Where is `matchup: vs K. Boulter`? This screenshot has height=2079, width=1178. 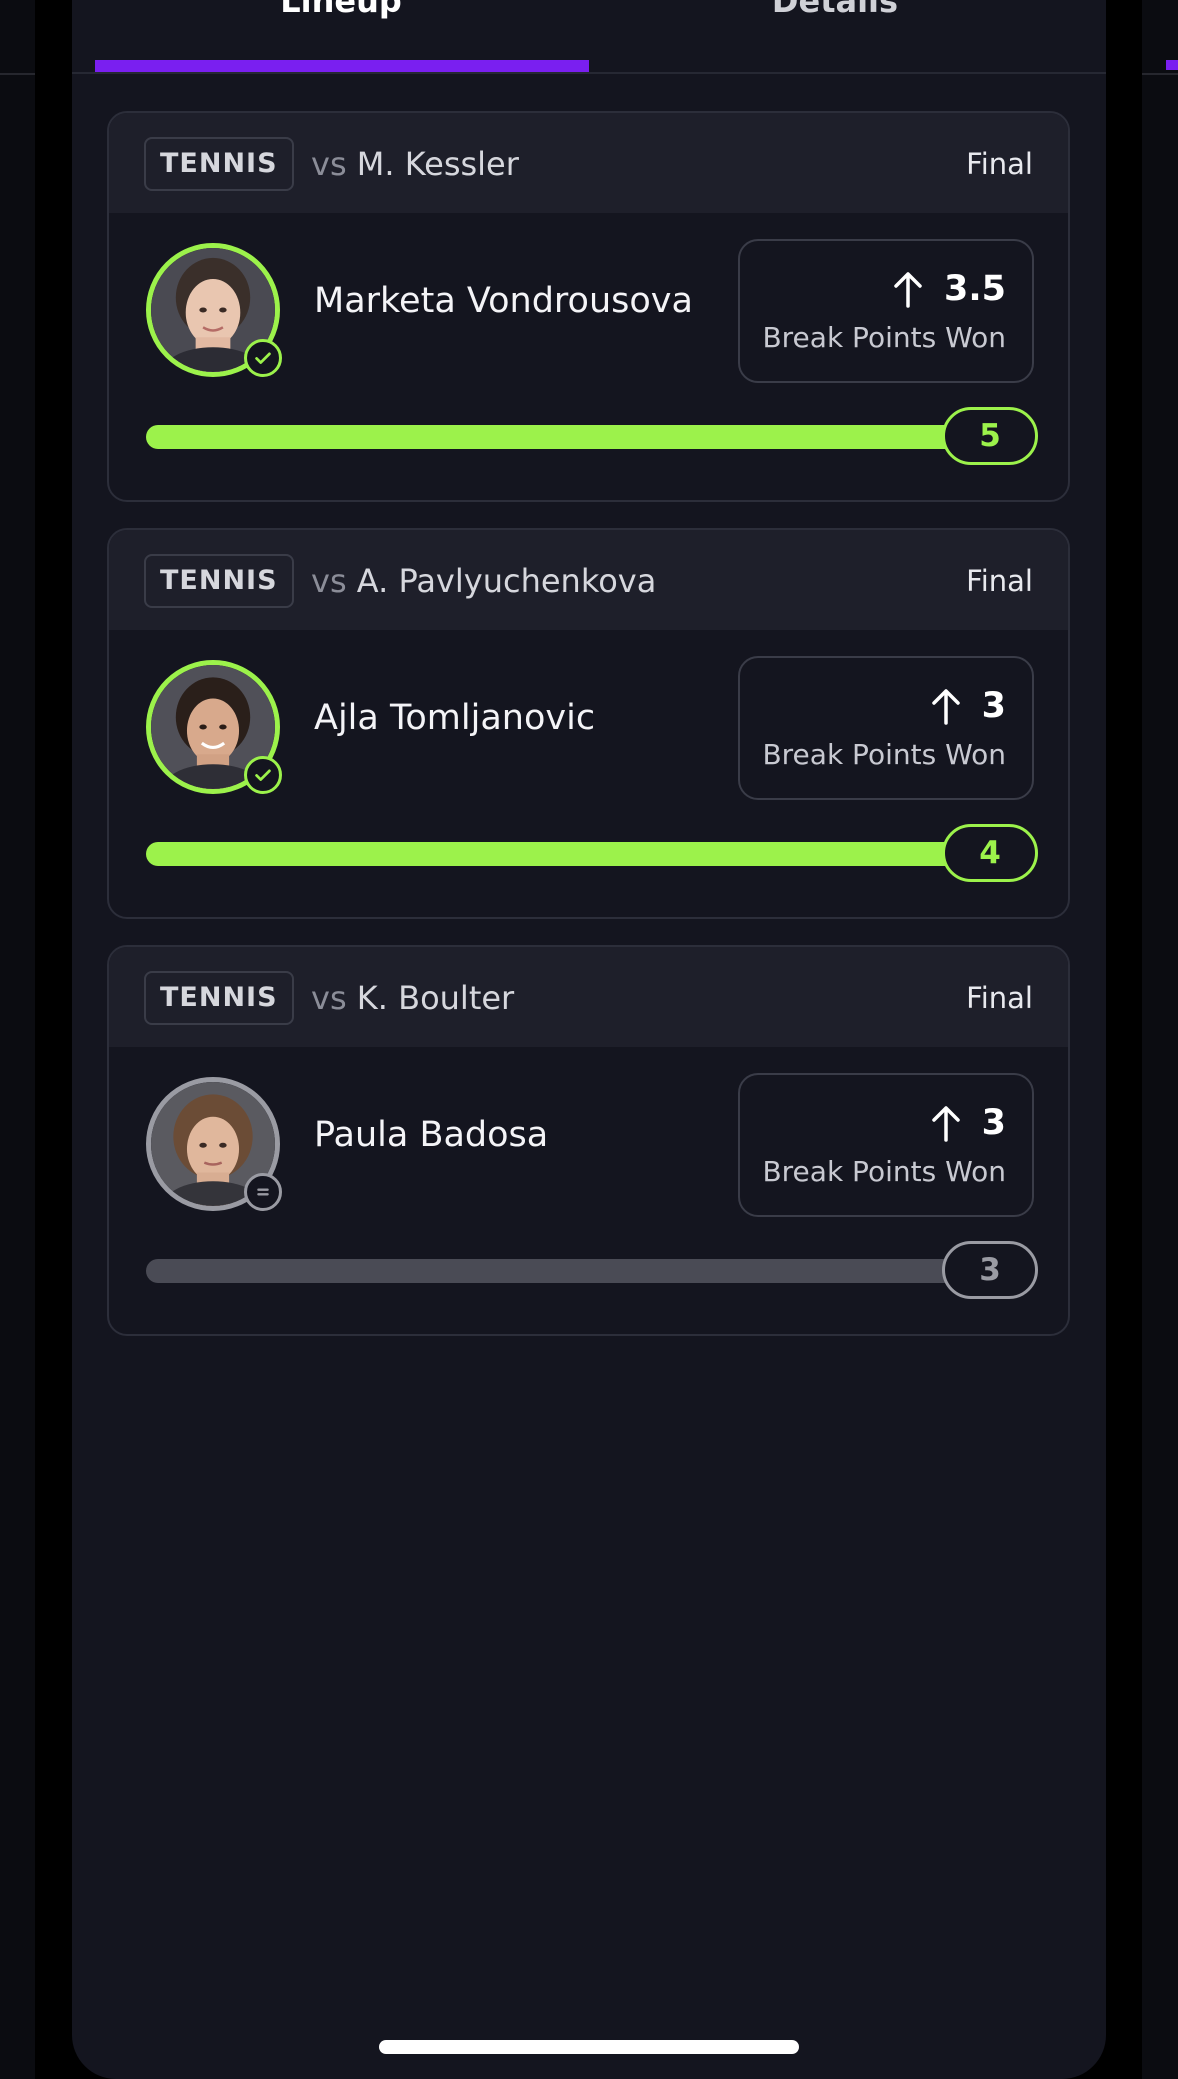 matchup: vs K. Boulter is located at coordinates (412, 998).